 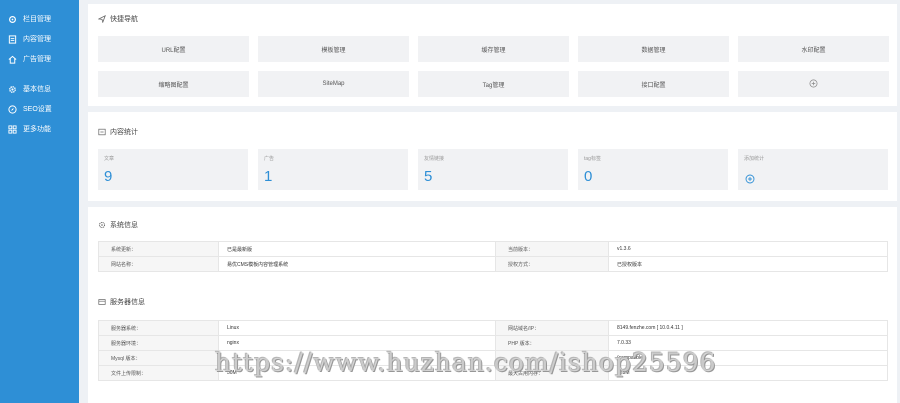 What do you see at coordinates (813, 169) in the screenshot?
I see `stat-card-add: 添加统计` at bounding box center [813, 169].